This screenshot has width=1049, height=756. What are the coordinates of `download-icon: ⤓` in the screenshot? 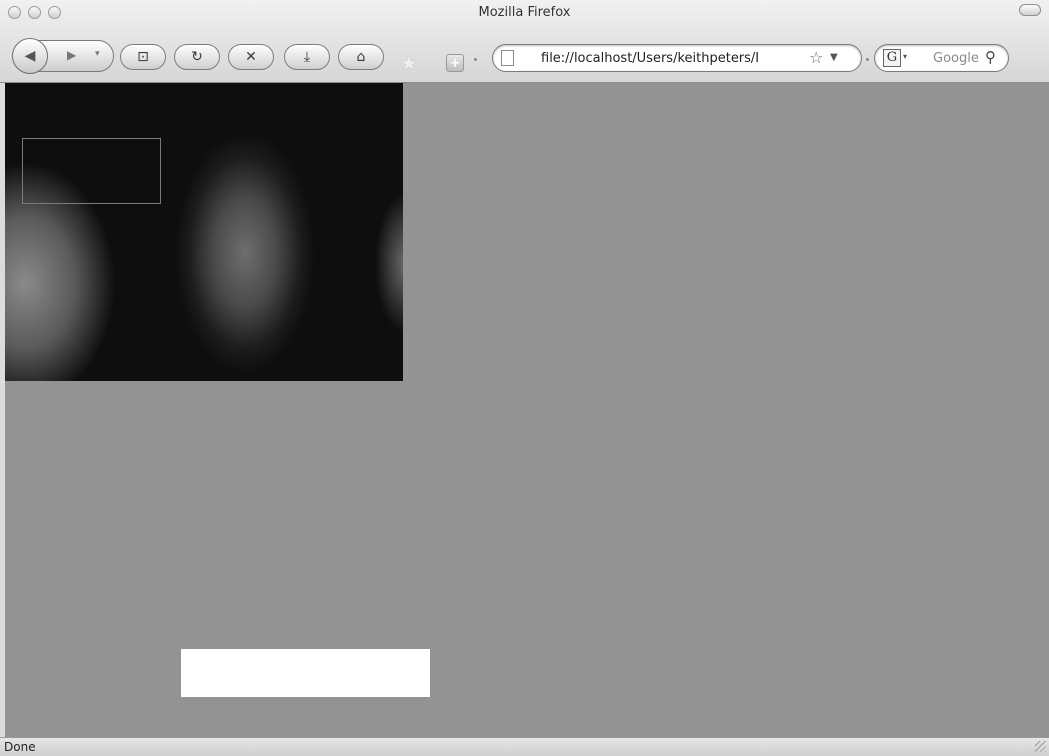 It's located at (307, 57).